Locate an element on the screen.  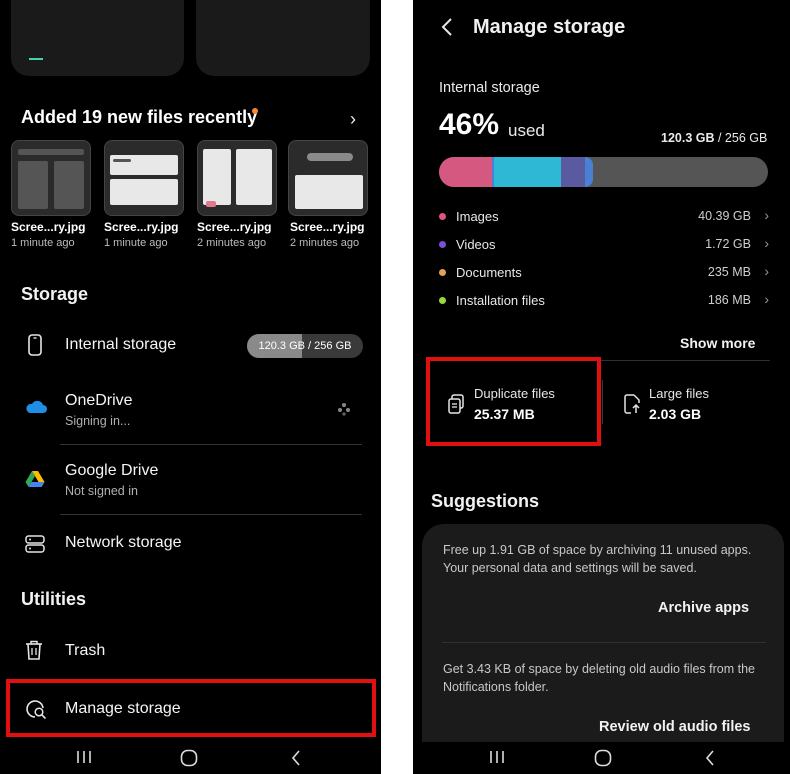
images-color-dot is located at coordinates (442, 216).